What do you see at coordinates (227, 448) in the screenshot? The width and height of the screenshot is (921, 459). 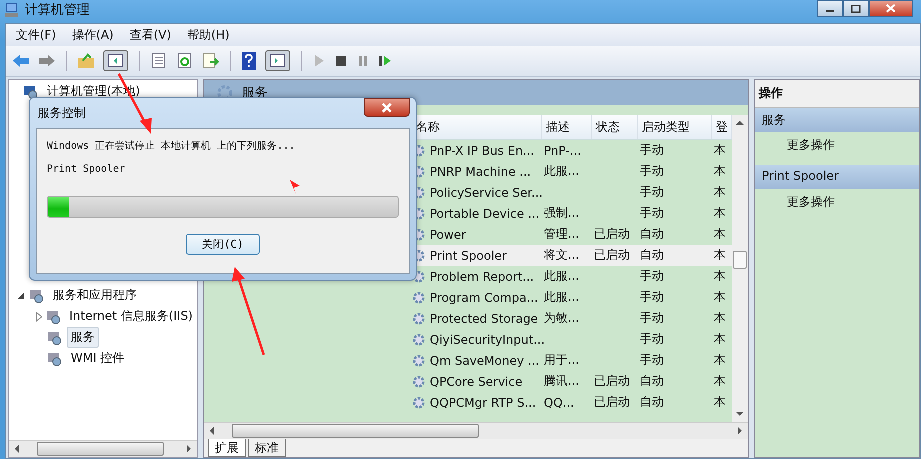 I see `view-tab: 扩展` at bounding box center [227, 448].